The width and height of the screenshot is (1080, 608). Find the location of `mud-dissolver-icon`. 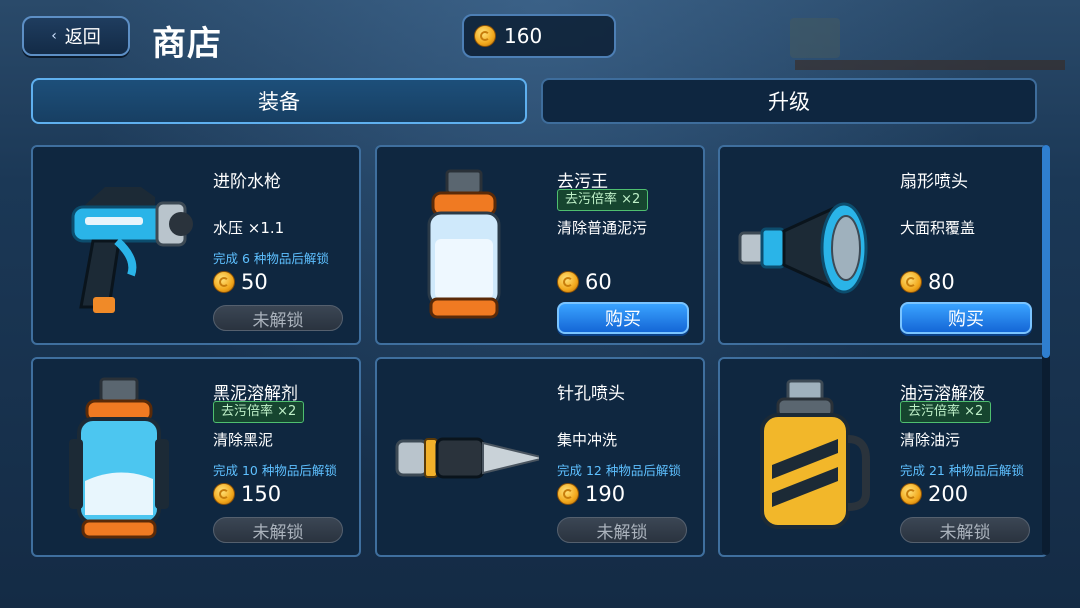

mud-dissolver-icon is located at coordinates (119, 458).